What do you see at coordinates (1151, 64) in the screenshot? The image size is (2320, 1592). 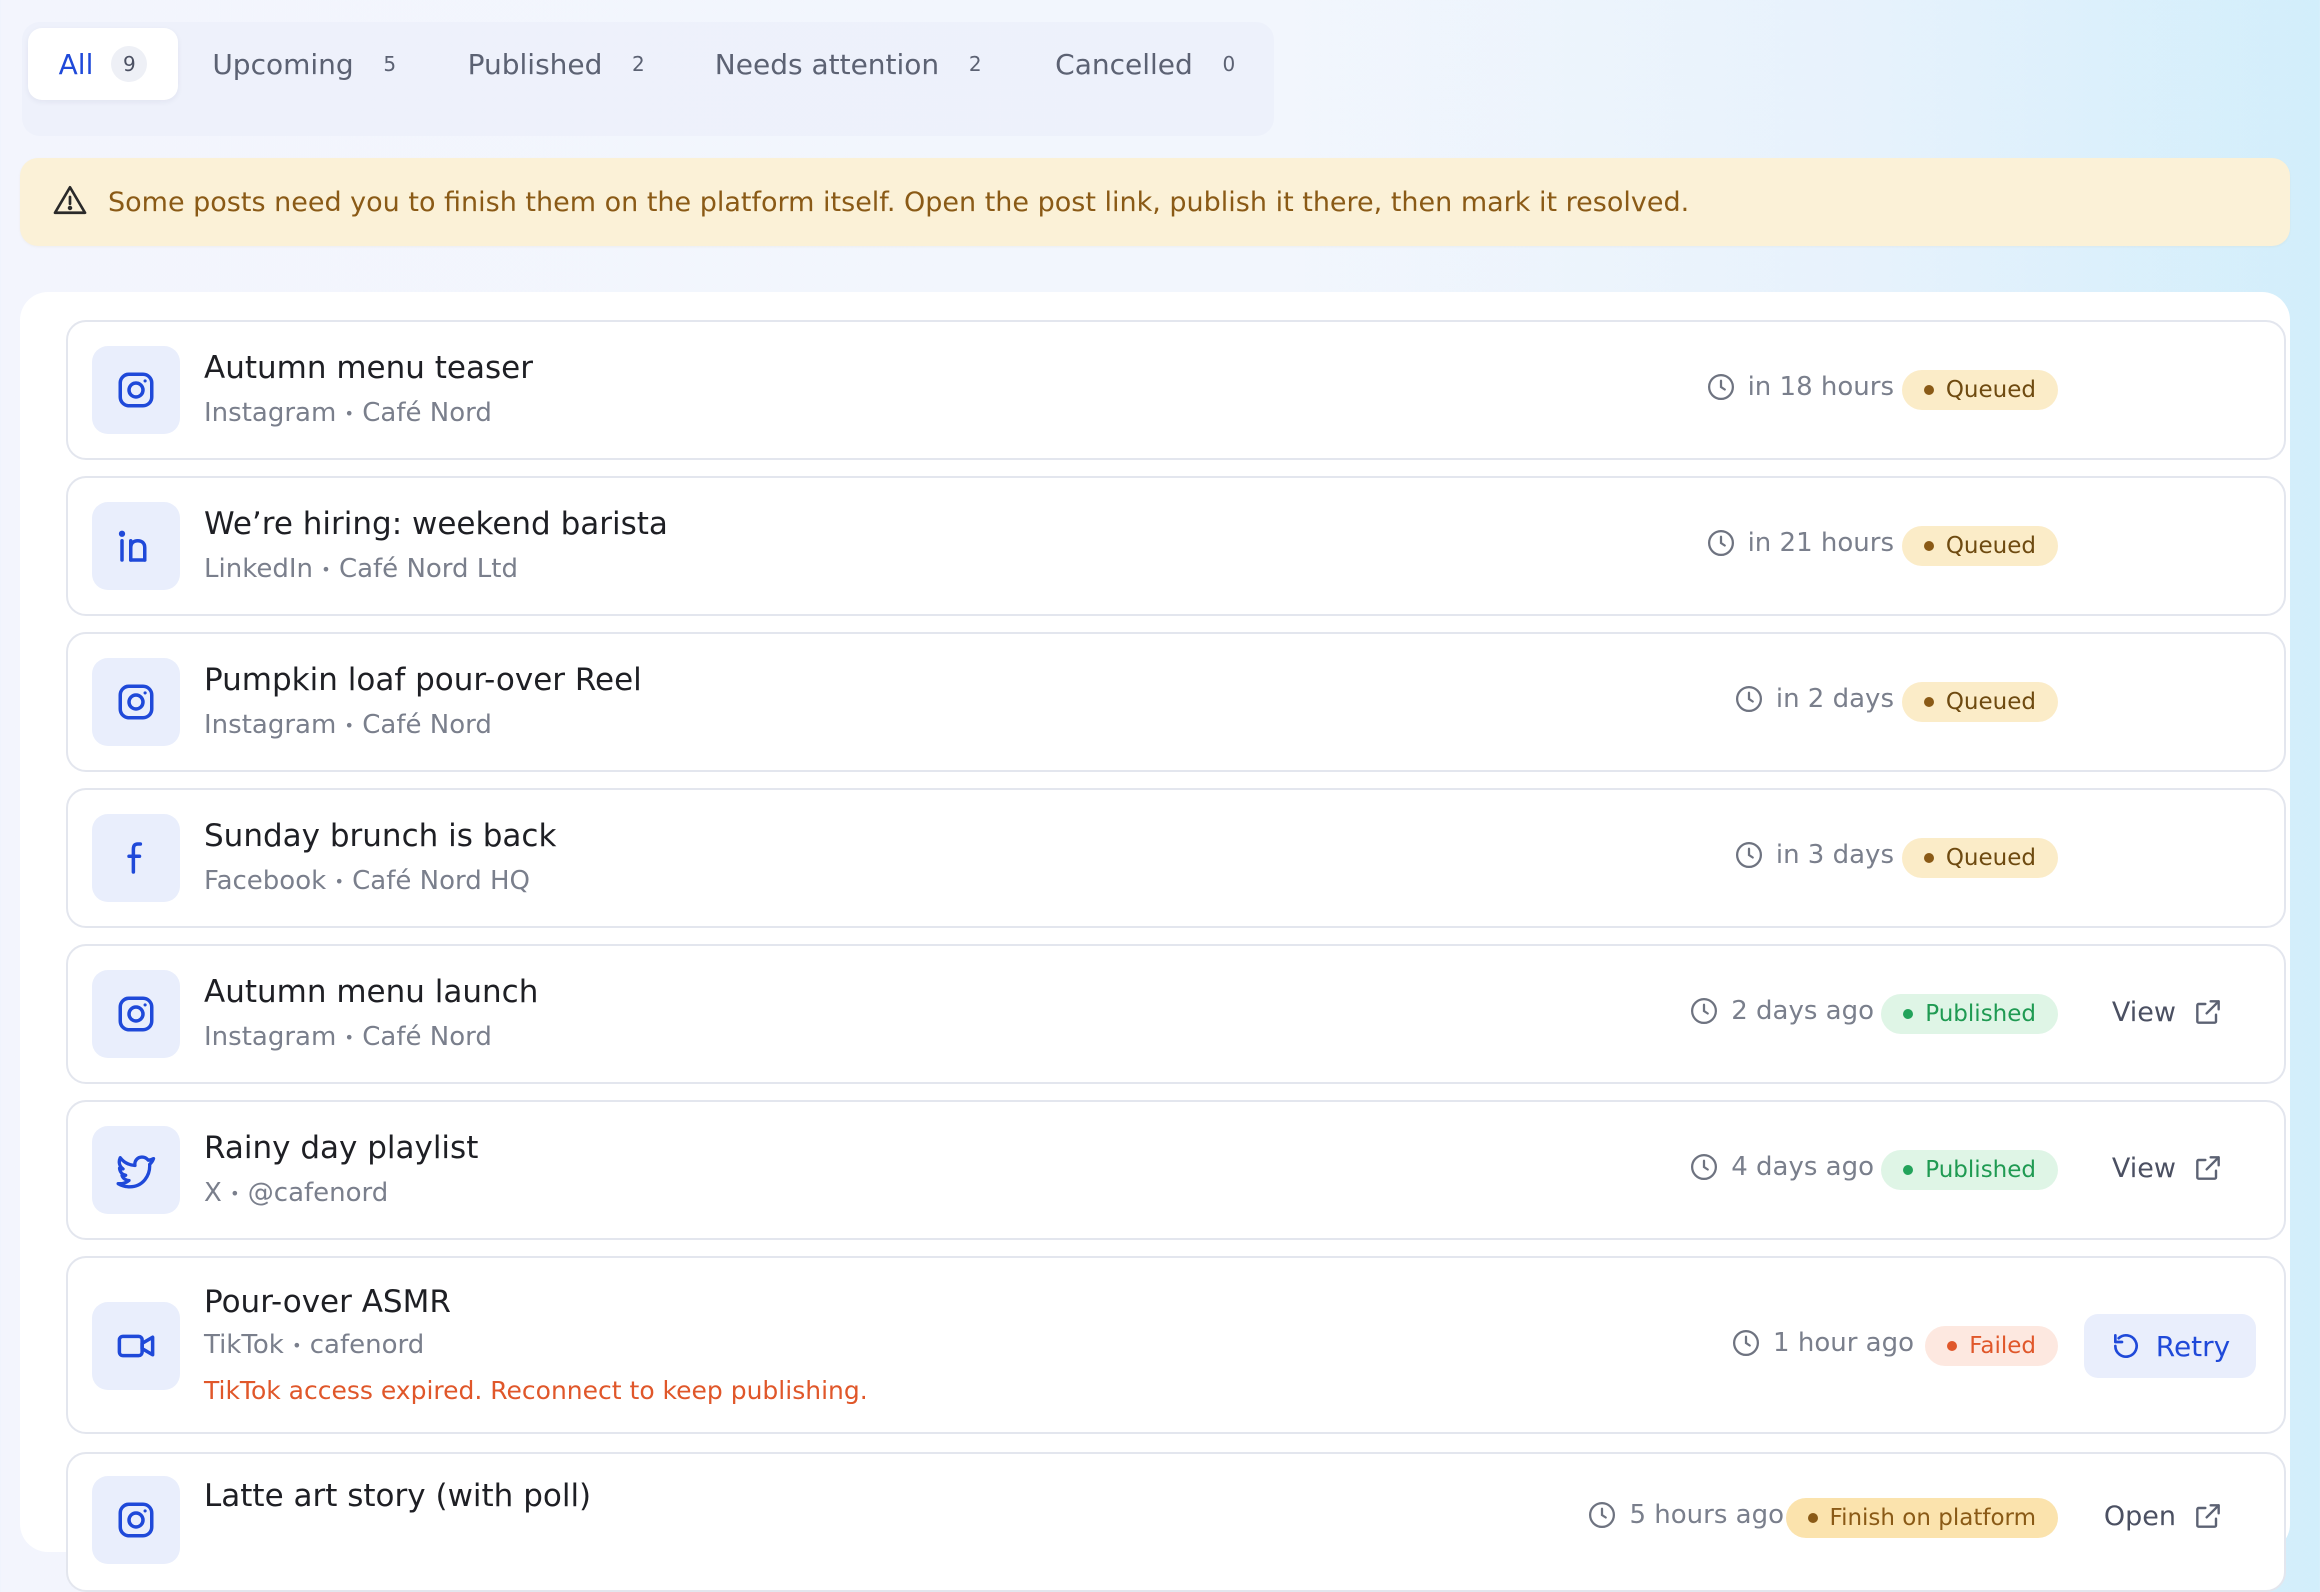 I see `tab-cancelled: Cancelled 0` at bounding box center [1151, 64].